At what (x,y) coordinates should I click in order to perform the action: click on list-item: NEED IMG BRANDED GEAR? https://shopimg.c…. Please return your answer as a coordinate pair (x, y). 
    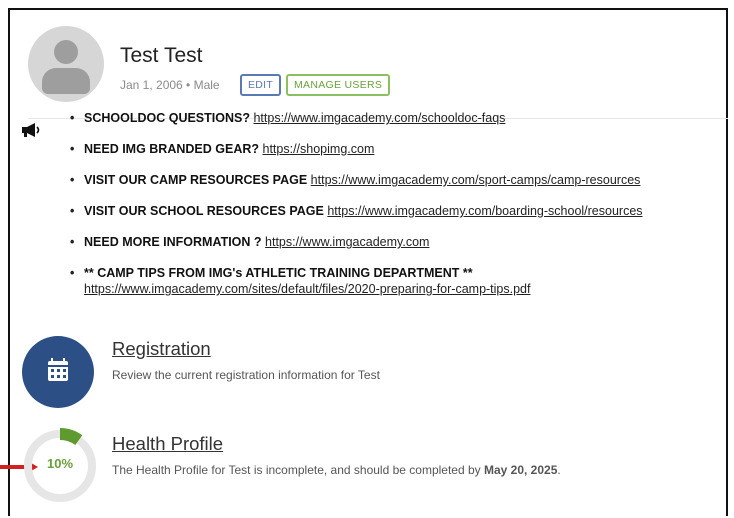
    Looking at the image, I should click on (388, 149).